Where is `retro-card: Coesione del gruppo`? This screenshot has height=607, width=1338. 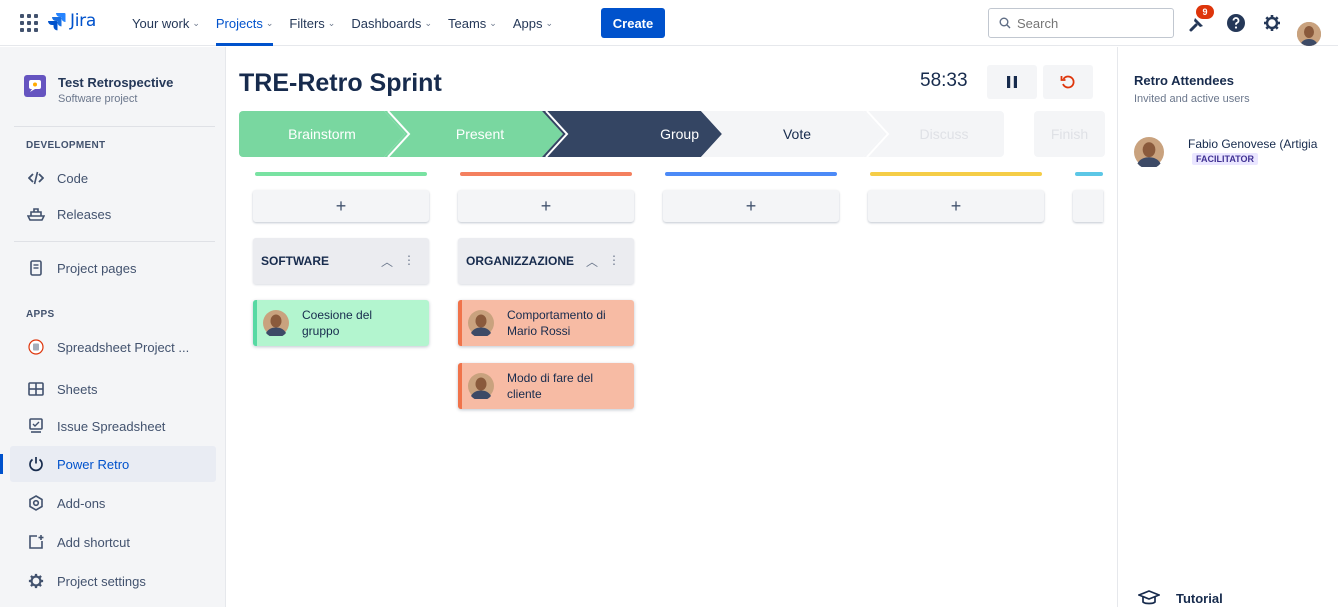
retro-card: Coesione del gruppo is located at coordinates (341, 323).